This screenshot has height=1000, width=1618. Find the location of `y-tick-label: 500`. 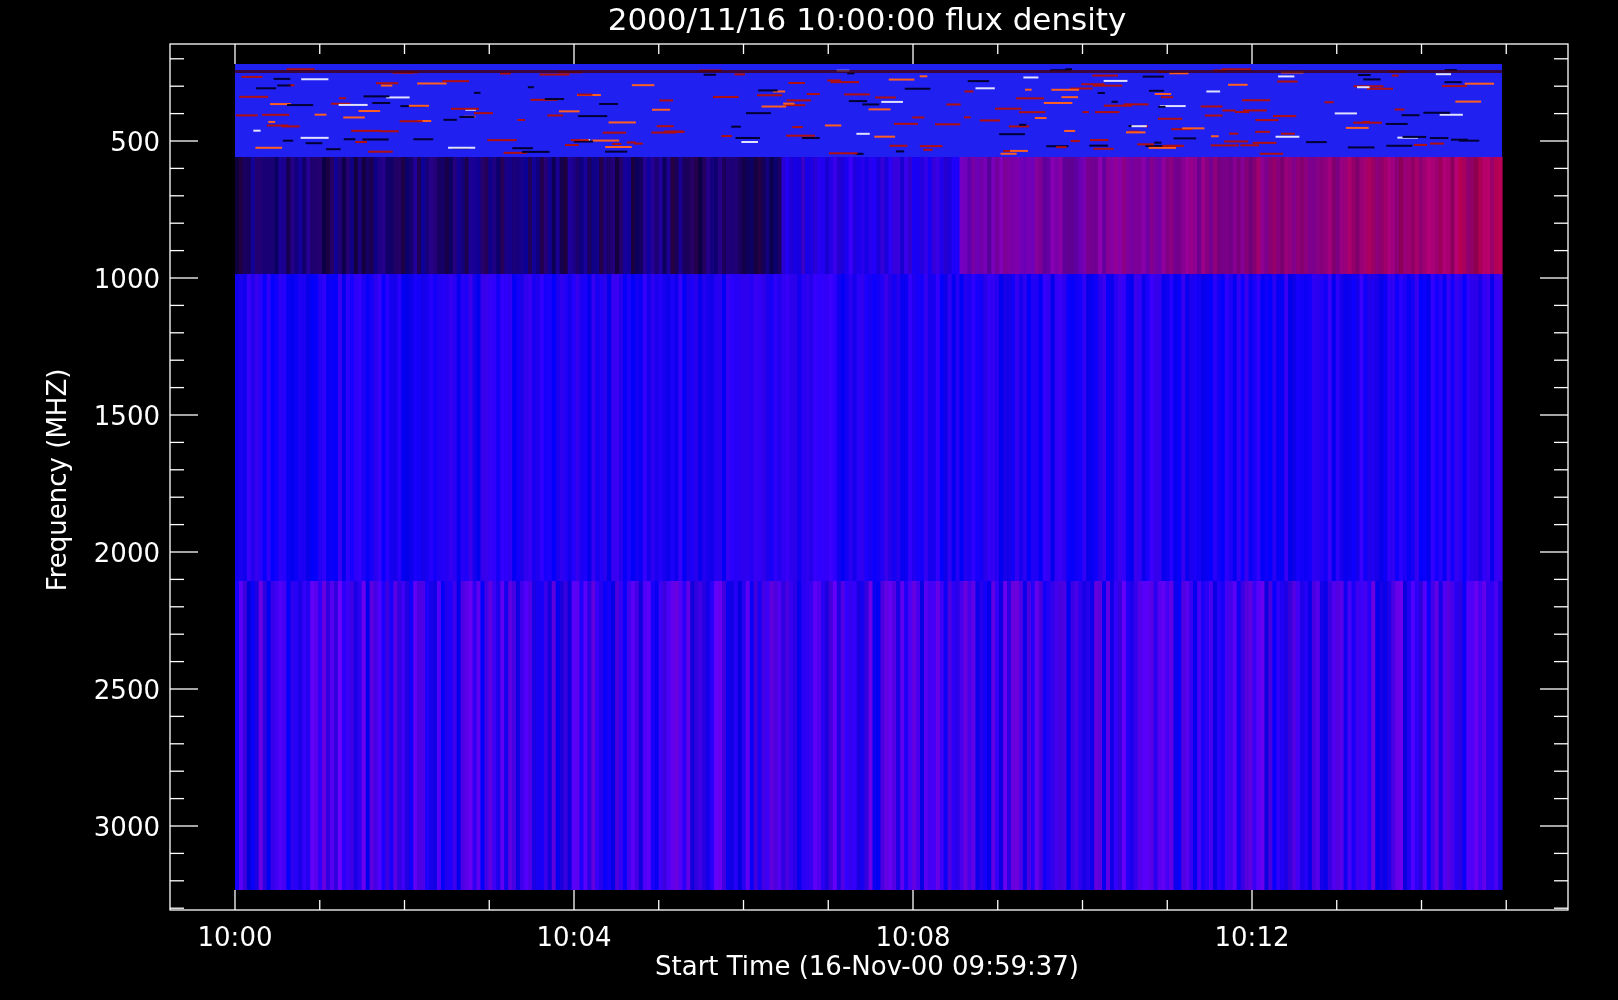

y-tick-label: 500 is located at coordinates (135, 142).